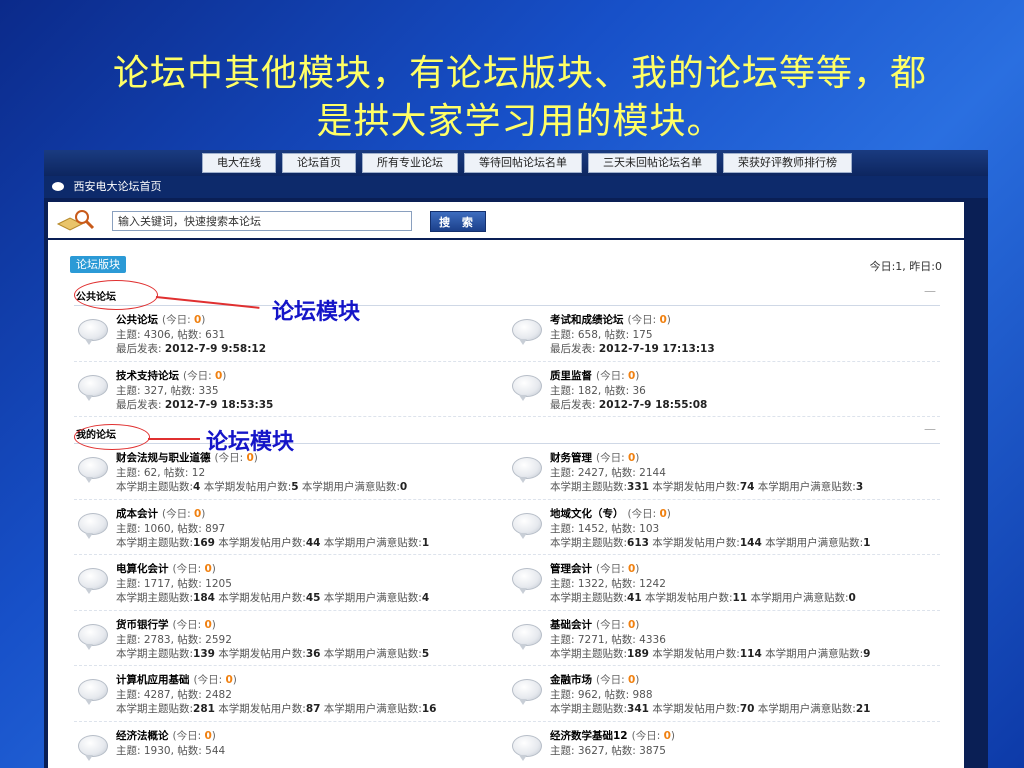 This screenshot has height=768, width=1024. I want to click on nav-tab-4: 三天未回帖论坛名单, so click(652, 163).